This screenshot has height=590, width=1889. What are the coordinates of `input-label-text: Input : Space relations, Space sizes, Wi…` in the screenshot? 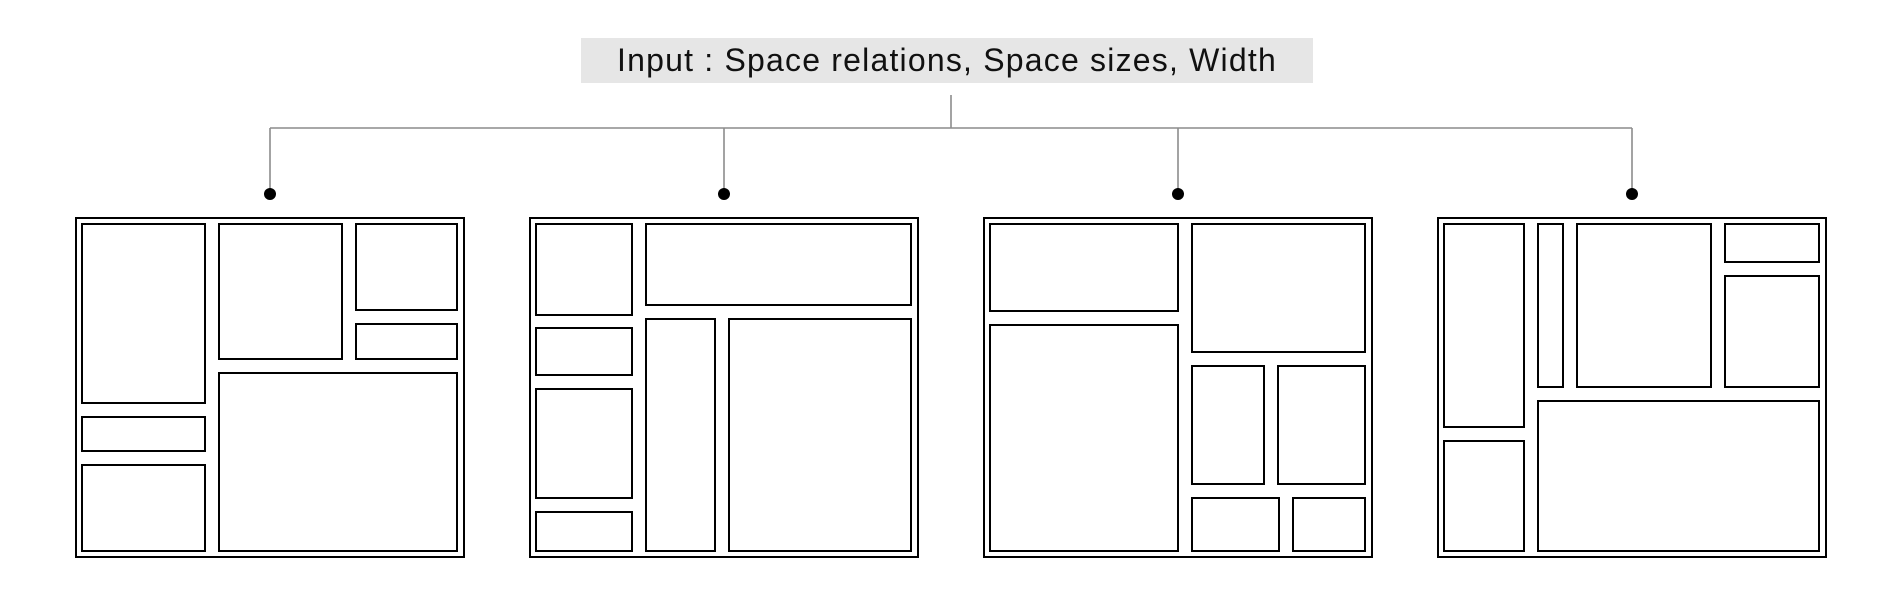 It's located at (947, 60).